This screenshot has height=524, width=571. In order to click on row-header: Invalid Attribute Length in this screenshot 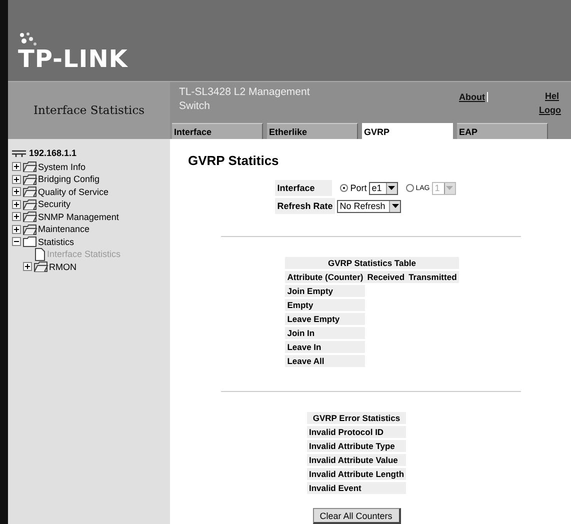, I will do `click(356, 474)`.